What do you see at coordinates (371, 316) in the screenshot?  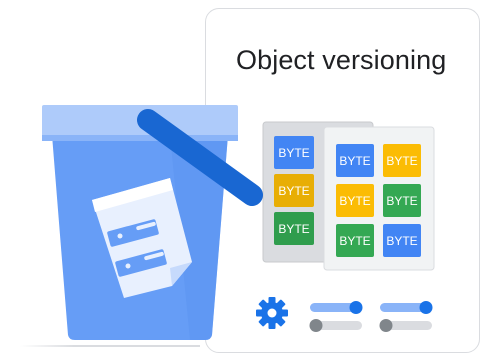 I see `toggle-switch-icon` at bounding box center [371, 316].